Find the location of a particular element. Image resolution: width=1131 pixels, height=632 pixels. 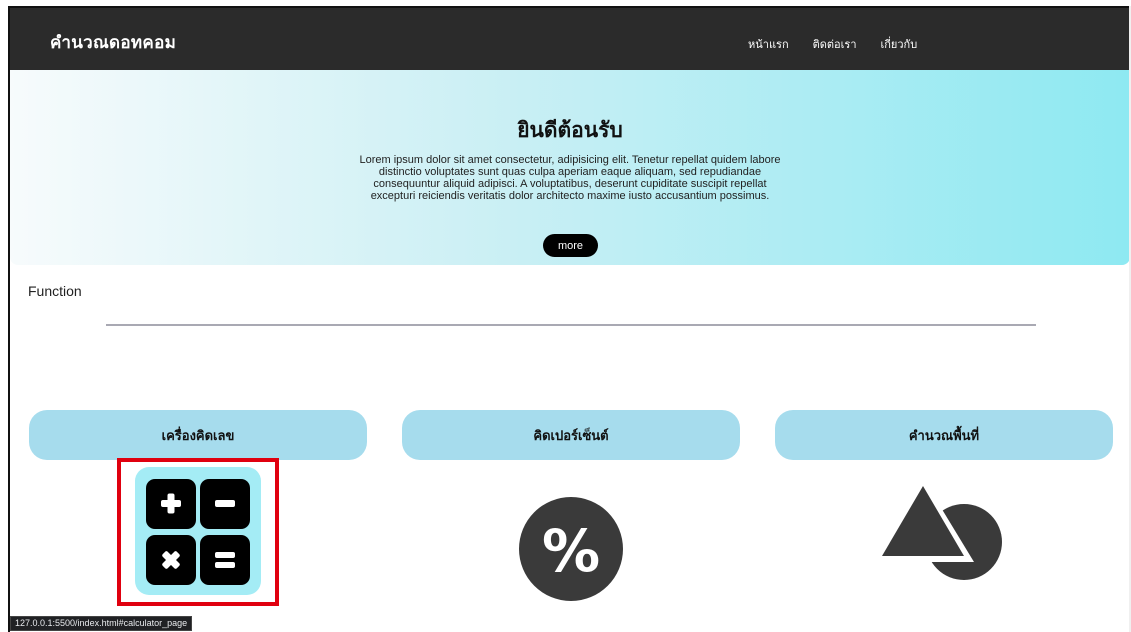

percent-icon: % is located at coordinates (571, 549).